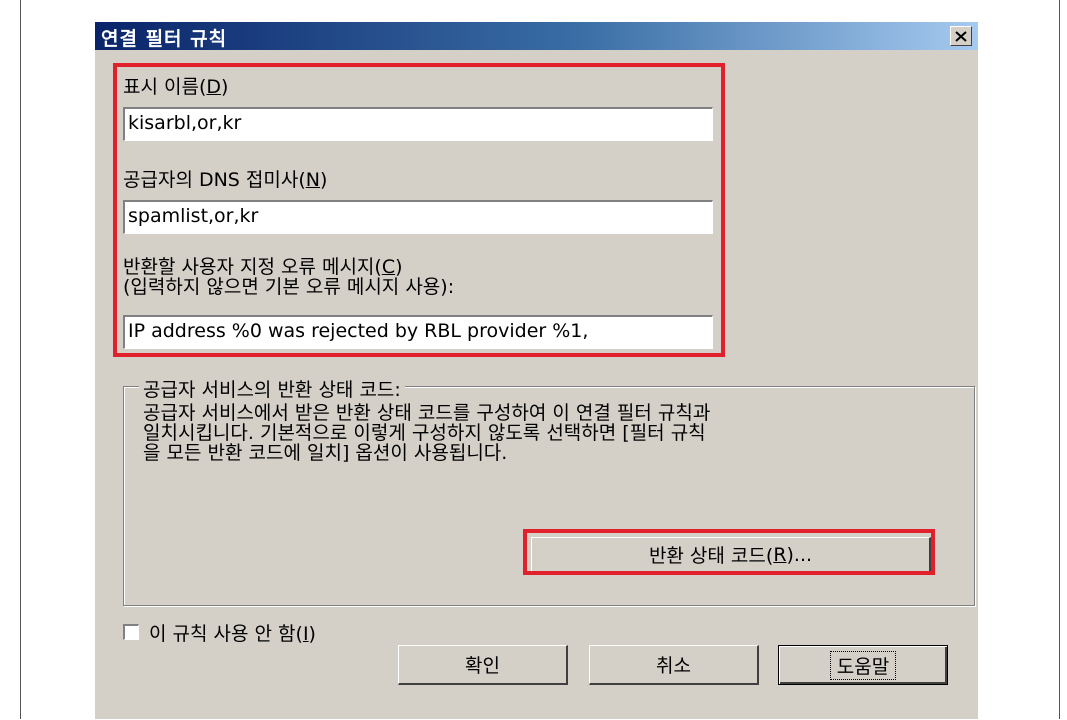 The width and height of the screenshot is (1067, 720). Describe the element at coordinates (272, 388) in the screenshot. I see `status-code-group-legend: 공급자 서비스의 반환 상태 코드:` at that location.